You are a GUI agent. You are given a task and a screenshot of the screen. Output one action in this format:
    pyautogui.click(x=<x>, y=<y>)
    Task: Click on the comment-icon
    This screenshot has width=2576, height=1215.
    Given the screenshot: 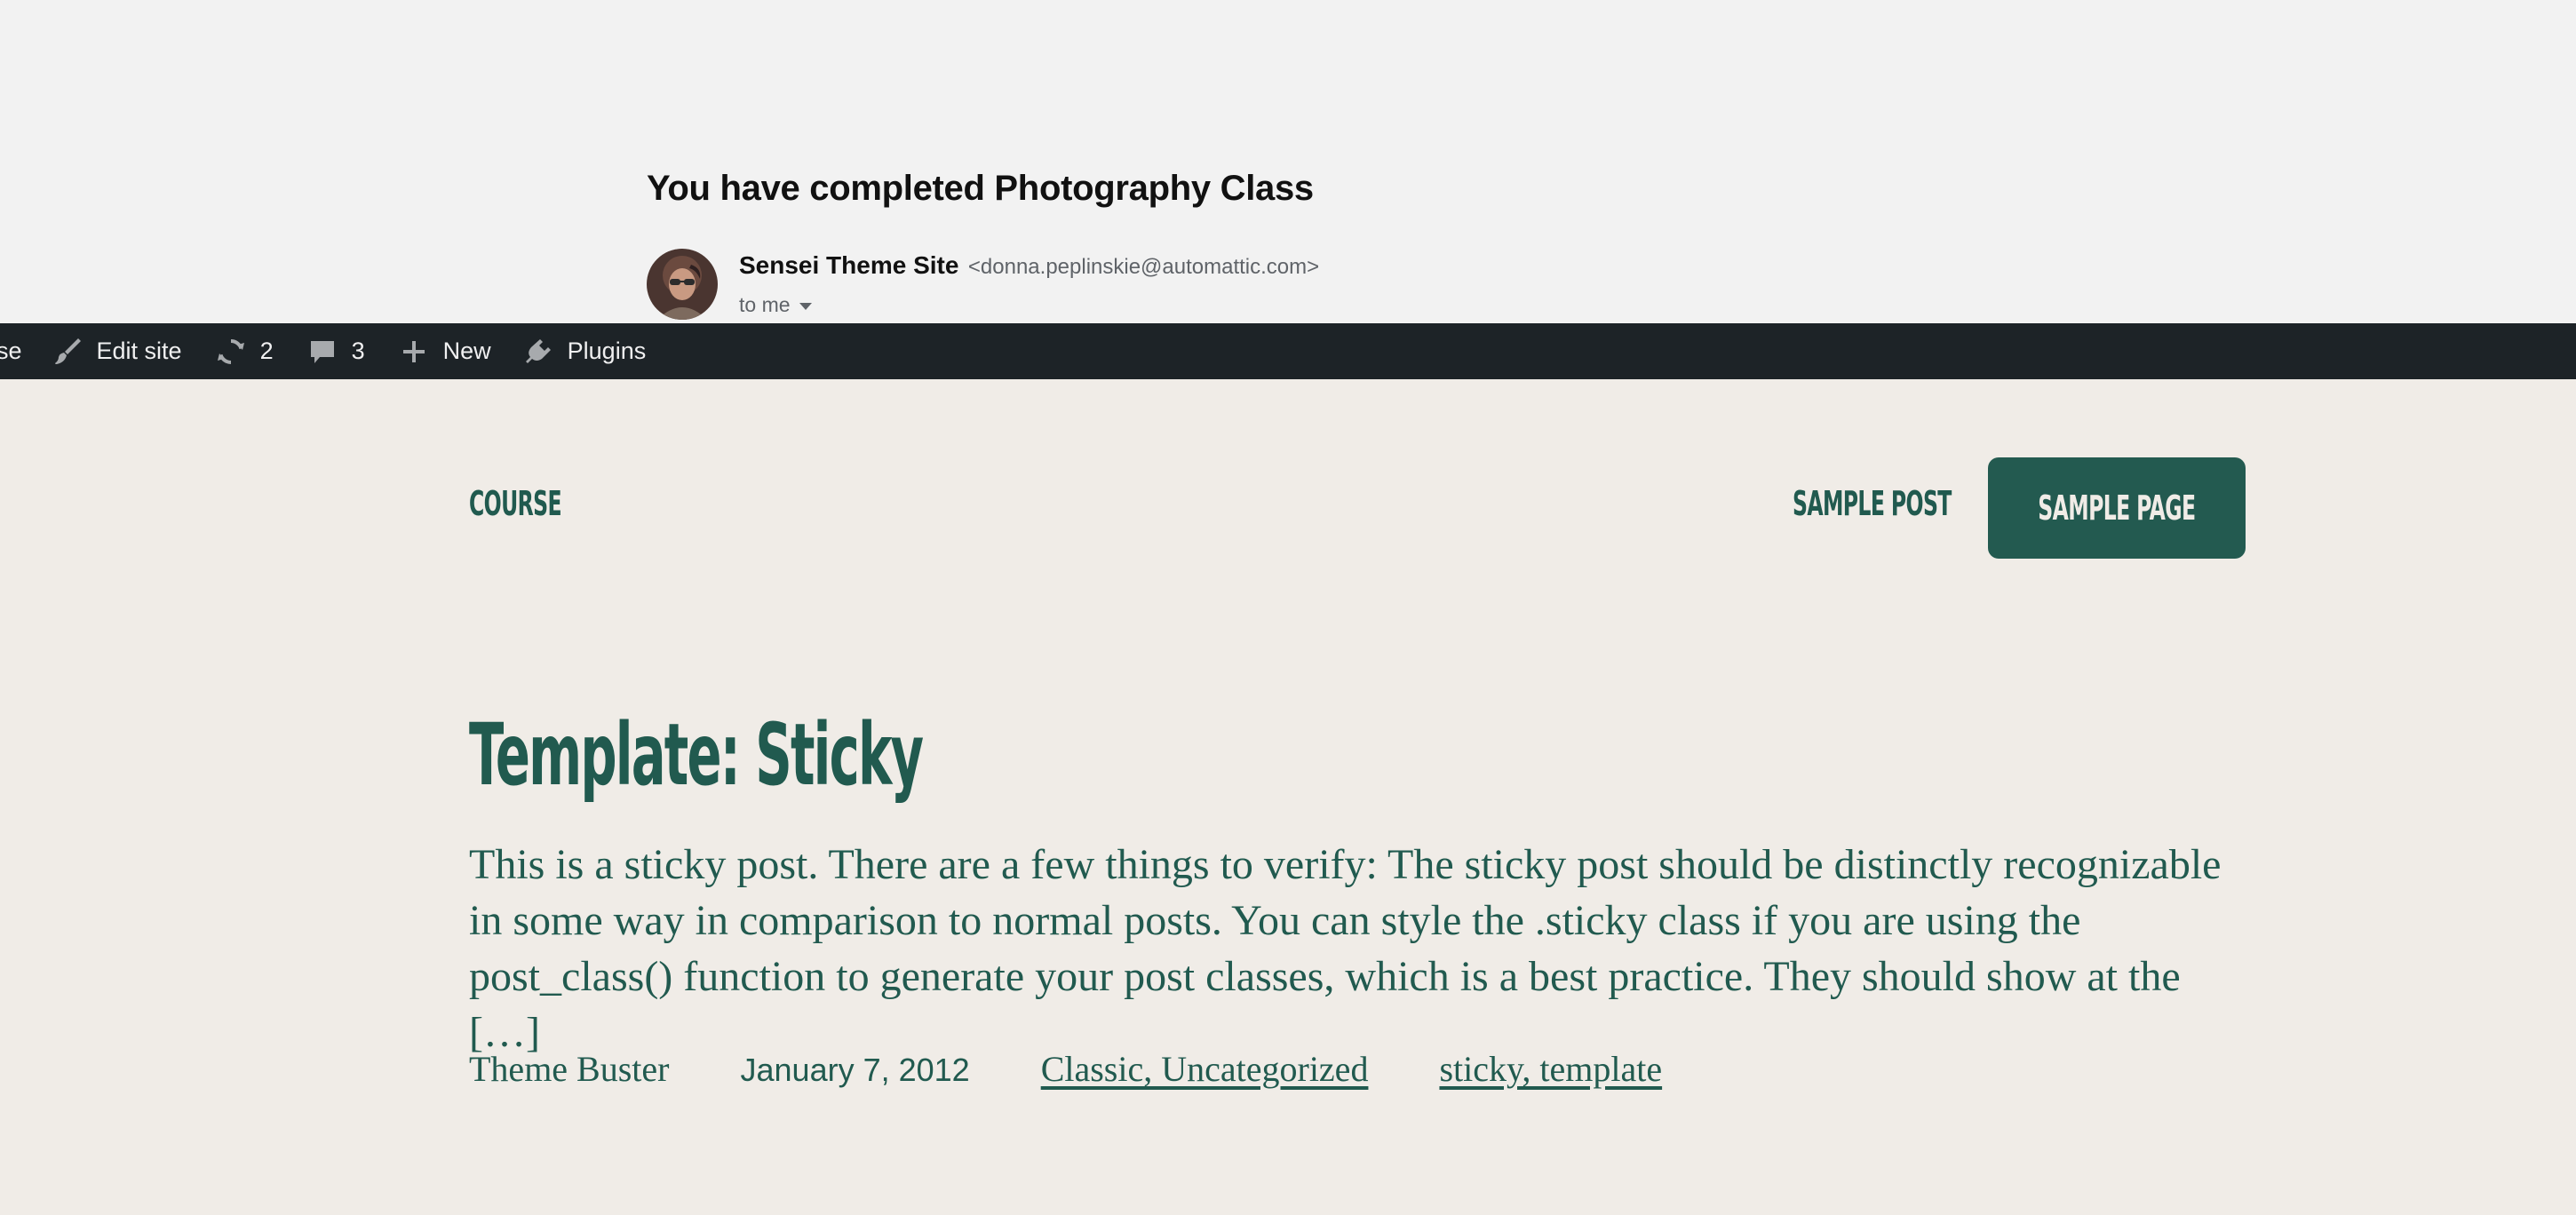 What is the action you would take?
    pyautogui.click(x=322, y=352)
    